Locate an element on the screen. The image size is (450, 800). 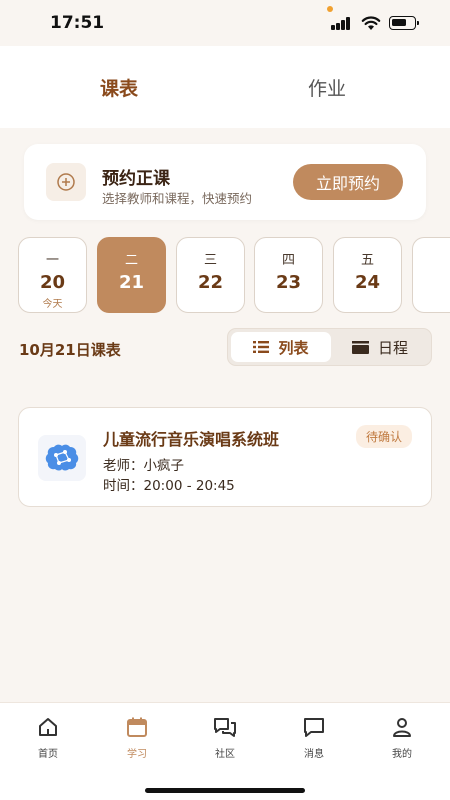
tab-schedule: 课表 is located at coordinates (119, 87).